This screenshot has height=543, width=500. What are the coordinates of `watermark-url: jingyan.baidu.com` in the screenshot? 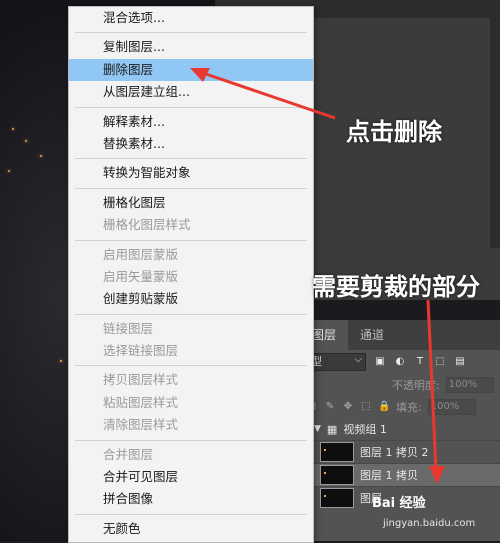 It's located at (429, 523).